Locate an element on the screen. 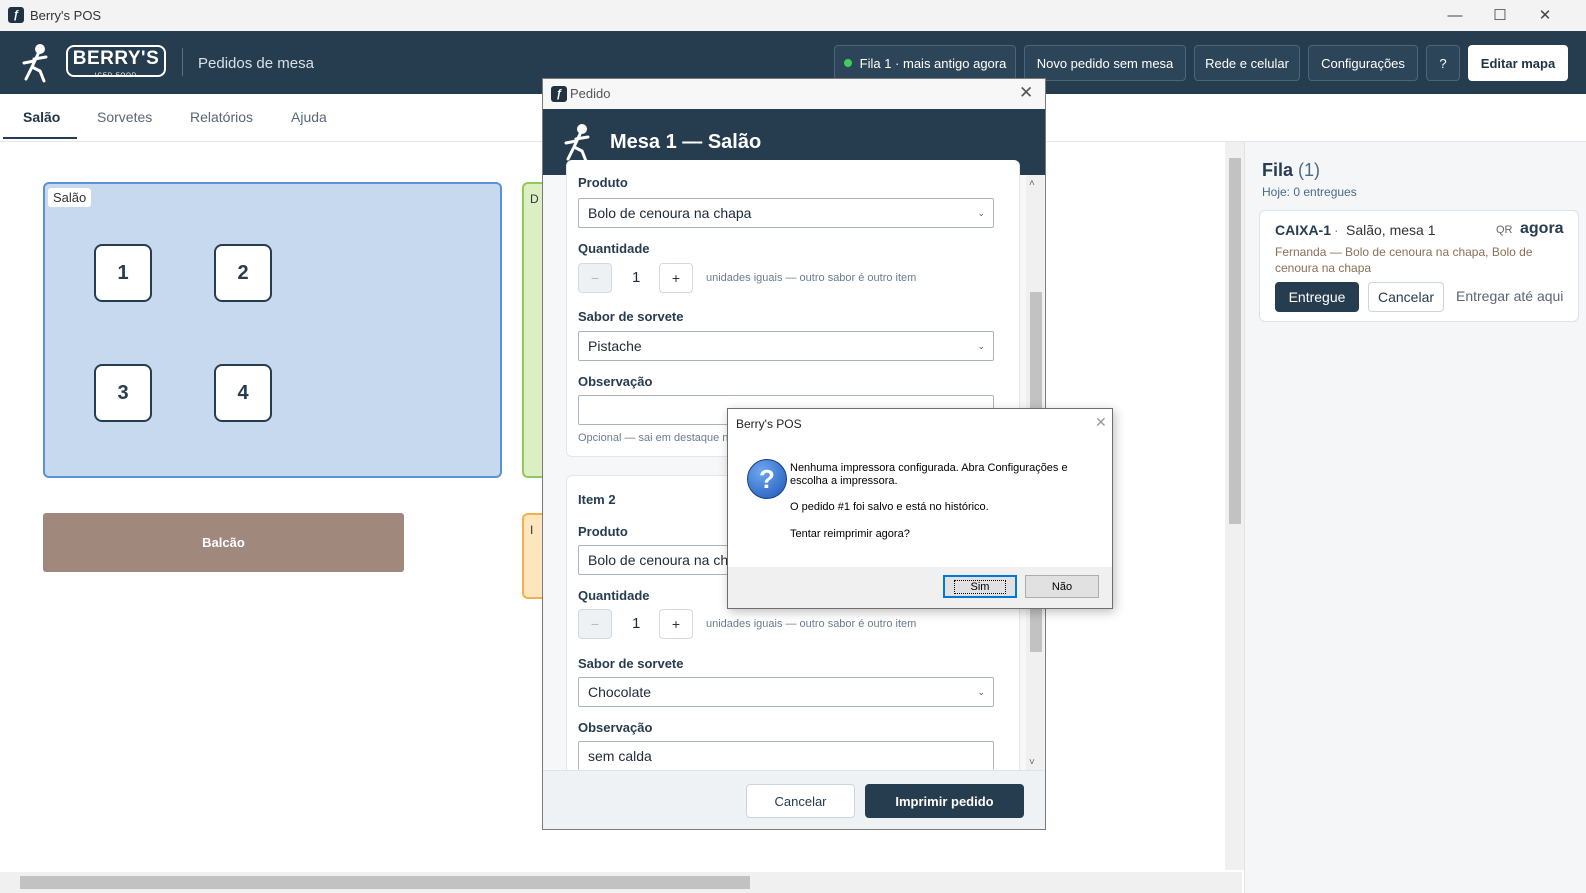  order-location: Salão, mesa 1 is located at coordinates (1391, 230).